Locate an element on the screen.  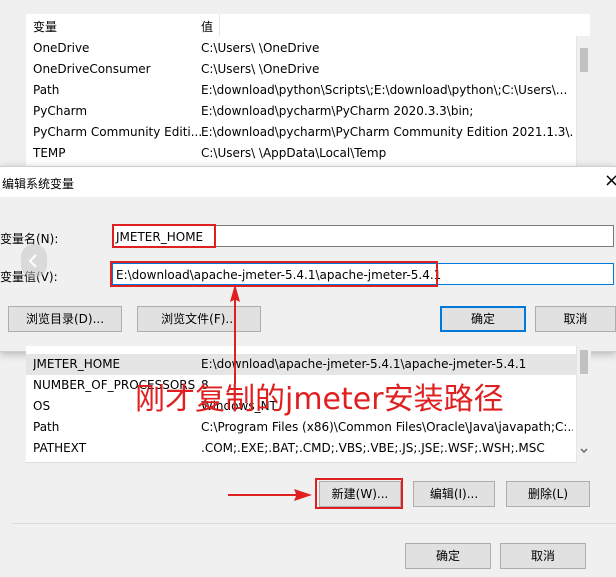
table-row: OneDrive C:\Users\ \OneDrive is located at coordinates (301, 48).